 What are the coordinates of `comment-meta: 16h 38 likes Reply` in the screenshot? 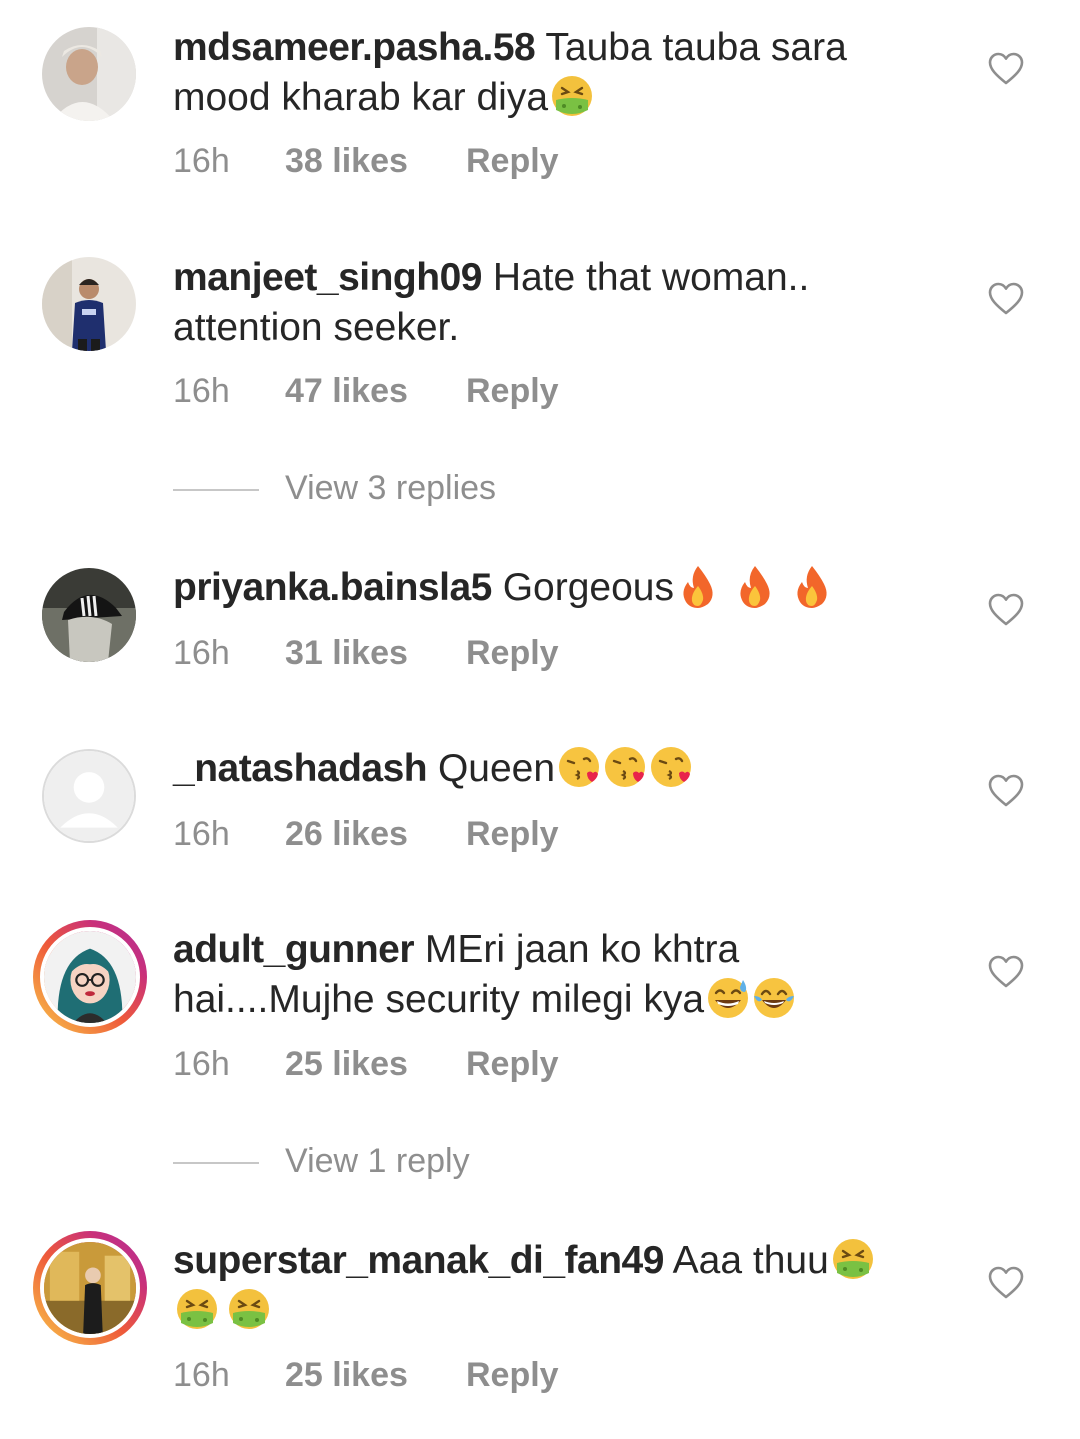 It's located at (366, 161).